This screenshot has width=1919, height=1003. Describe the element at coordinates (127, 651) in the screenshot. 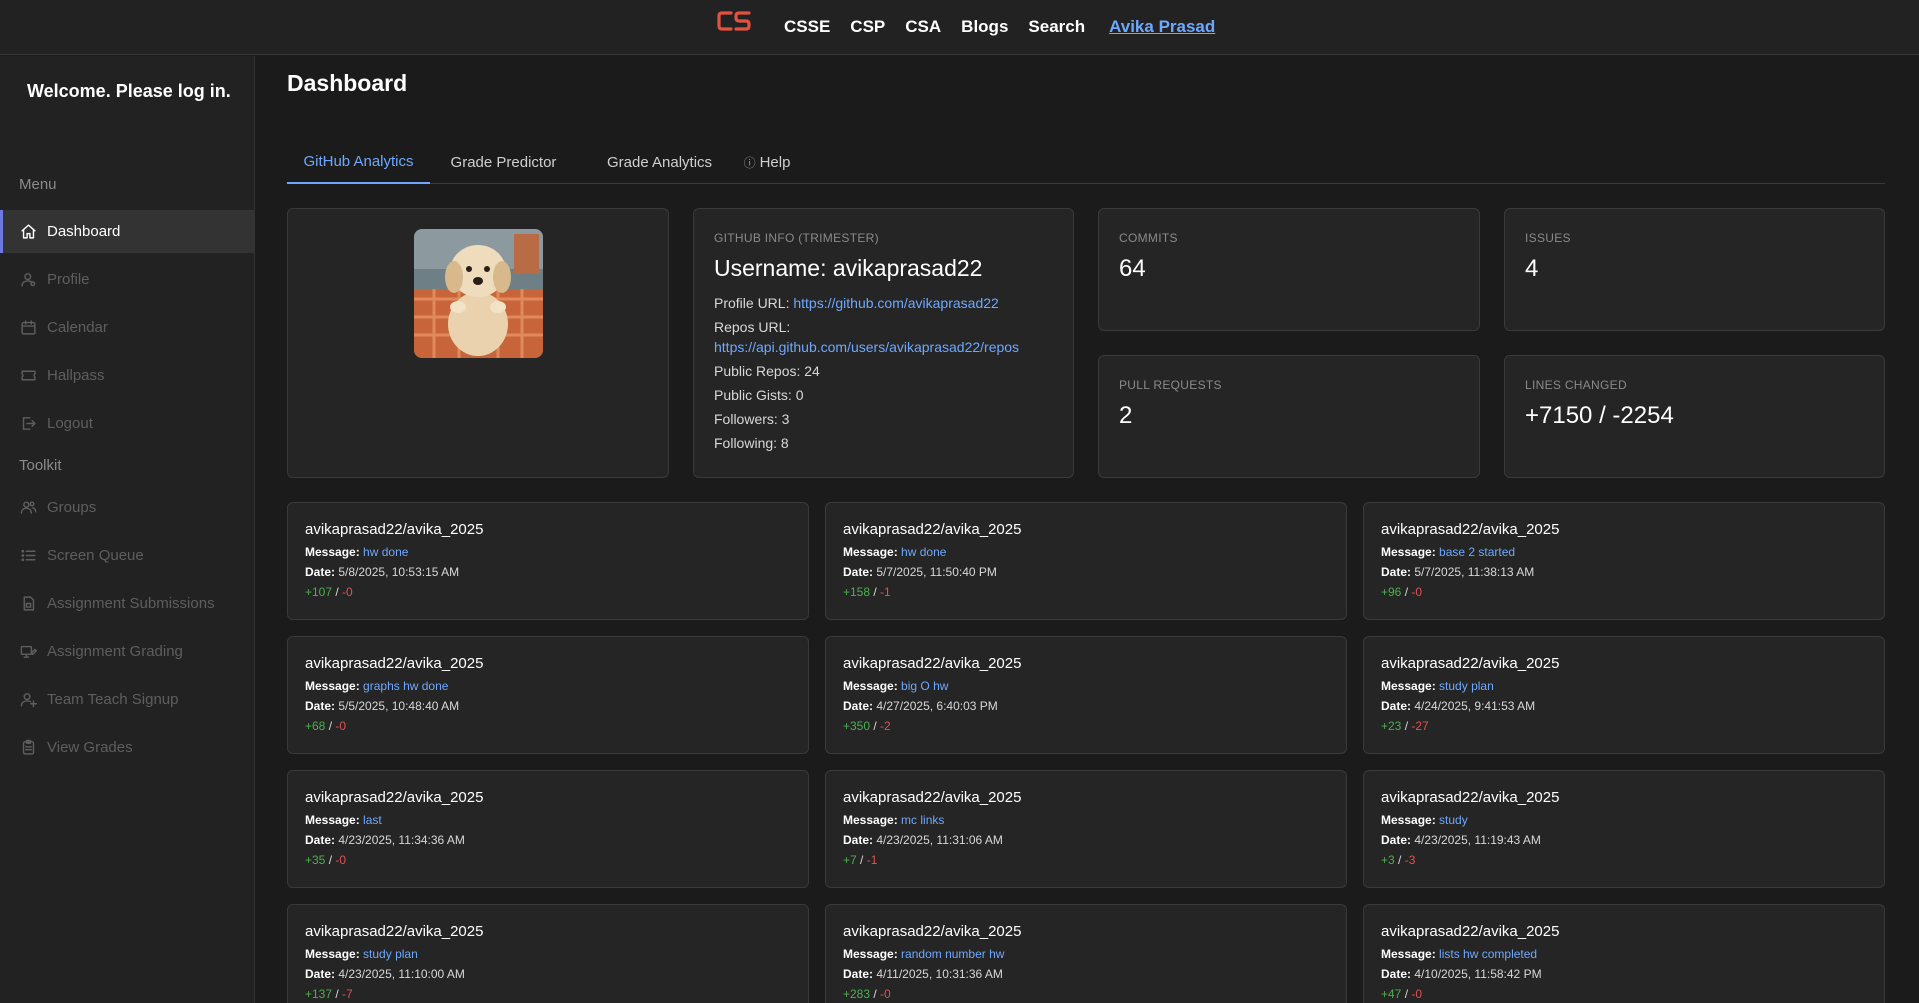

I see `sidebar-item-assignment-grading: Assignment Grading` at that location.